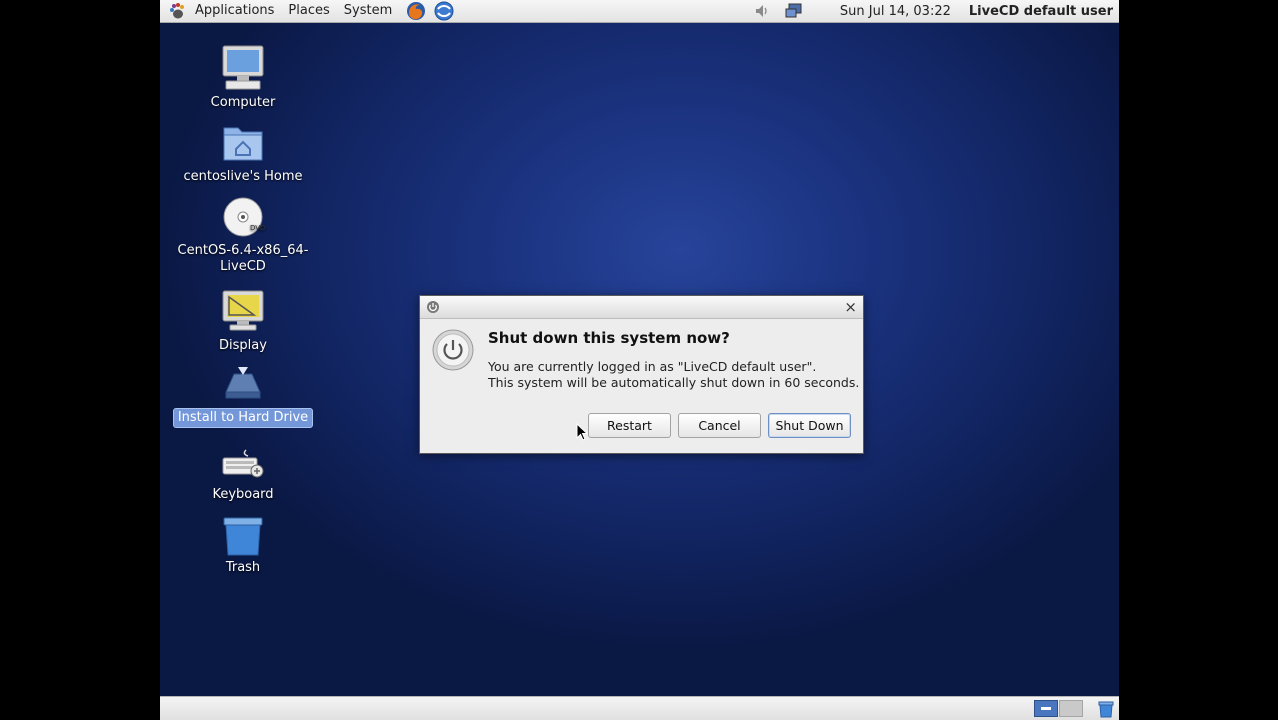  What do you see at coordinates (1041, 11) in the screenshot?
I see `user-name: LiveCD default user` at bounding box center [1041, 11].